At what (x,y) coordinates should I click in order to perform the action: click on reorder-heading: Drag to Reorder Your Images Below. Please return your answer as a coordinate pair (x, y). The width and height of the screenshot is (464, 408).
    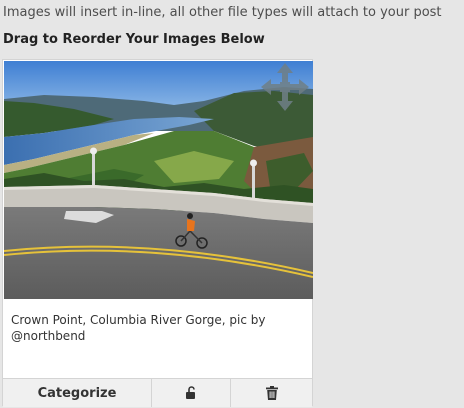
    Looking at the image, I should click on (134, 39).